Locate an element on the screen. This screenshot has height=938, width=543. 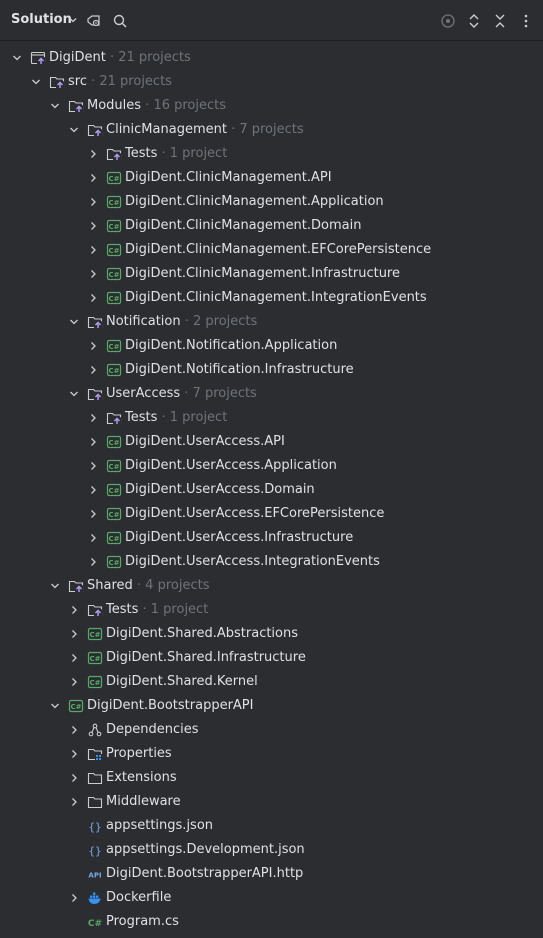
item-name: DigiDent.Shared.Abstractions is located at coordinates (202, 633).